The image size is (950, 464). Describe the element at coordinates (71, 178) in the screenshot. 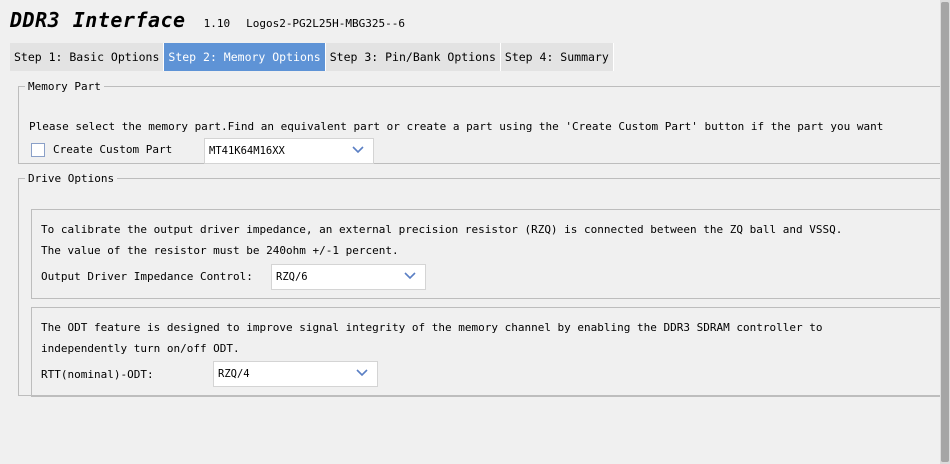

I see `drive-options-legend: Drive Options` at that location.